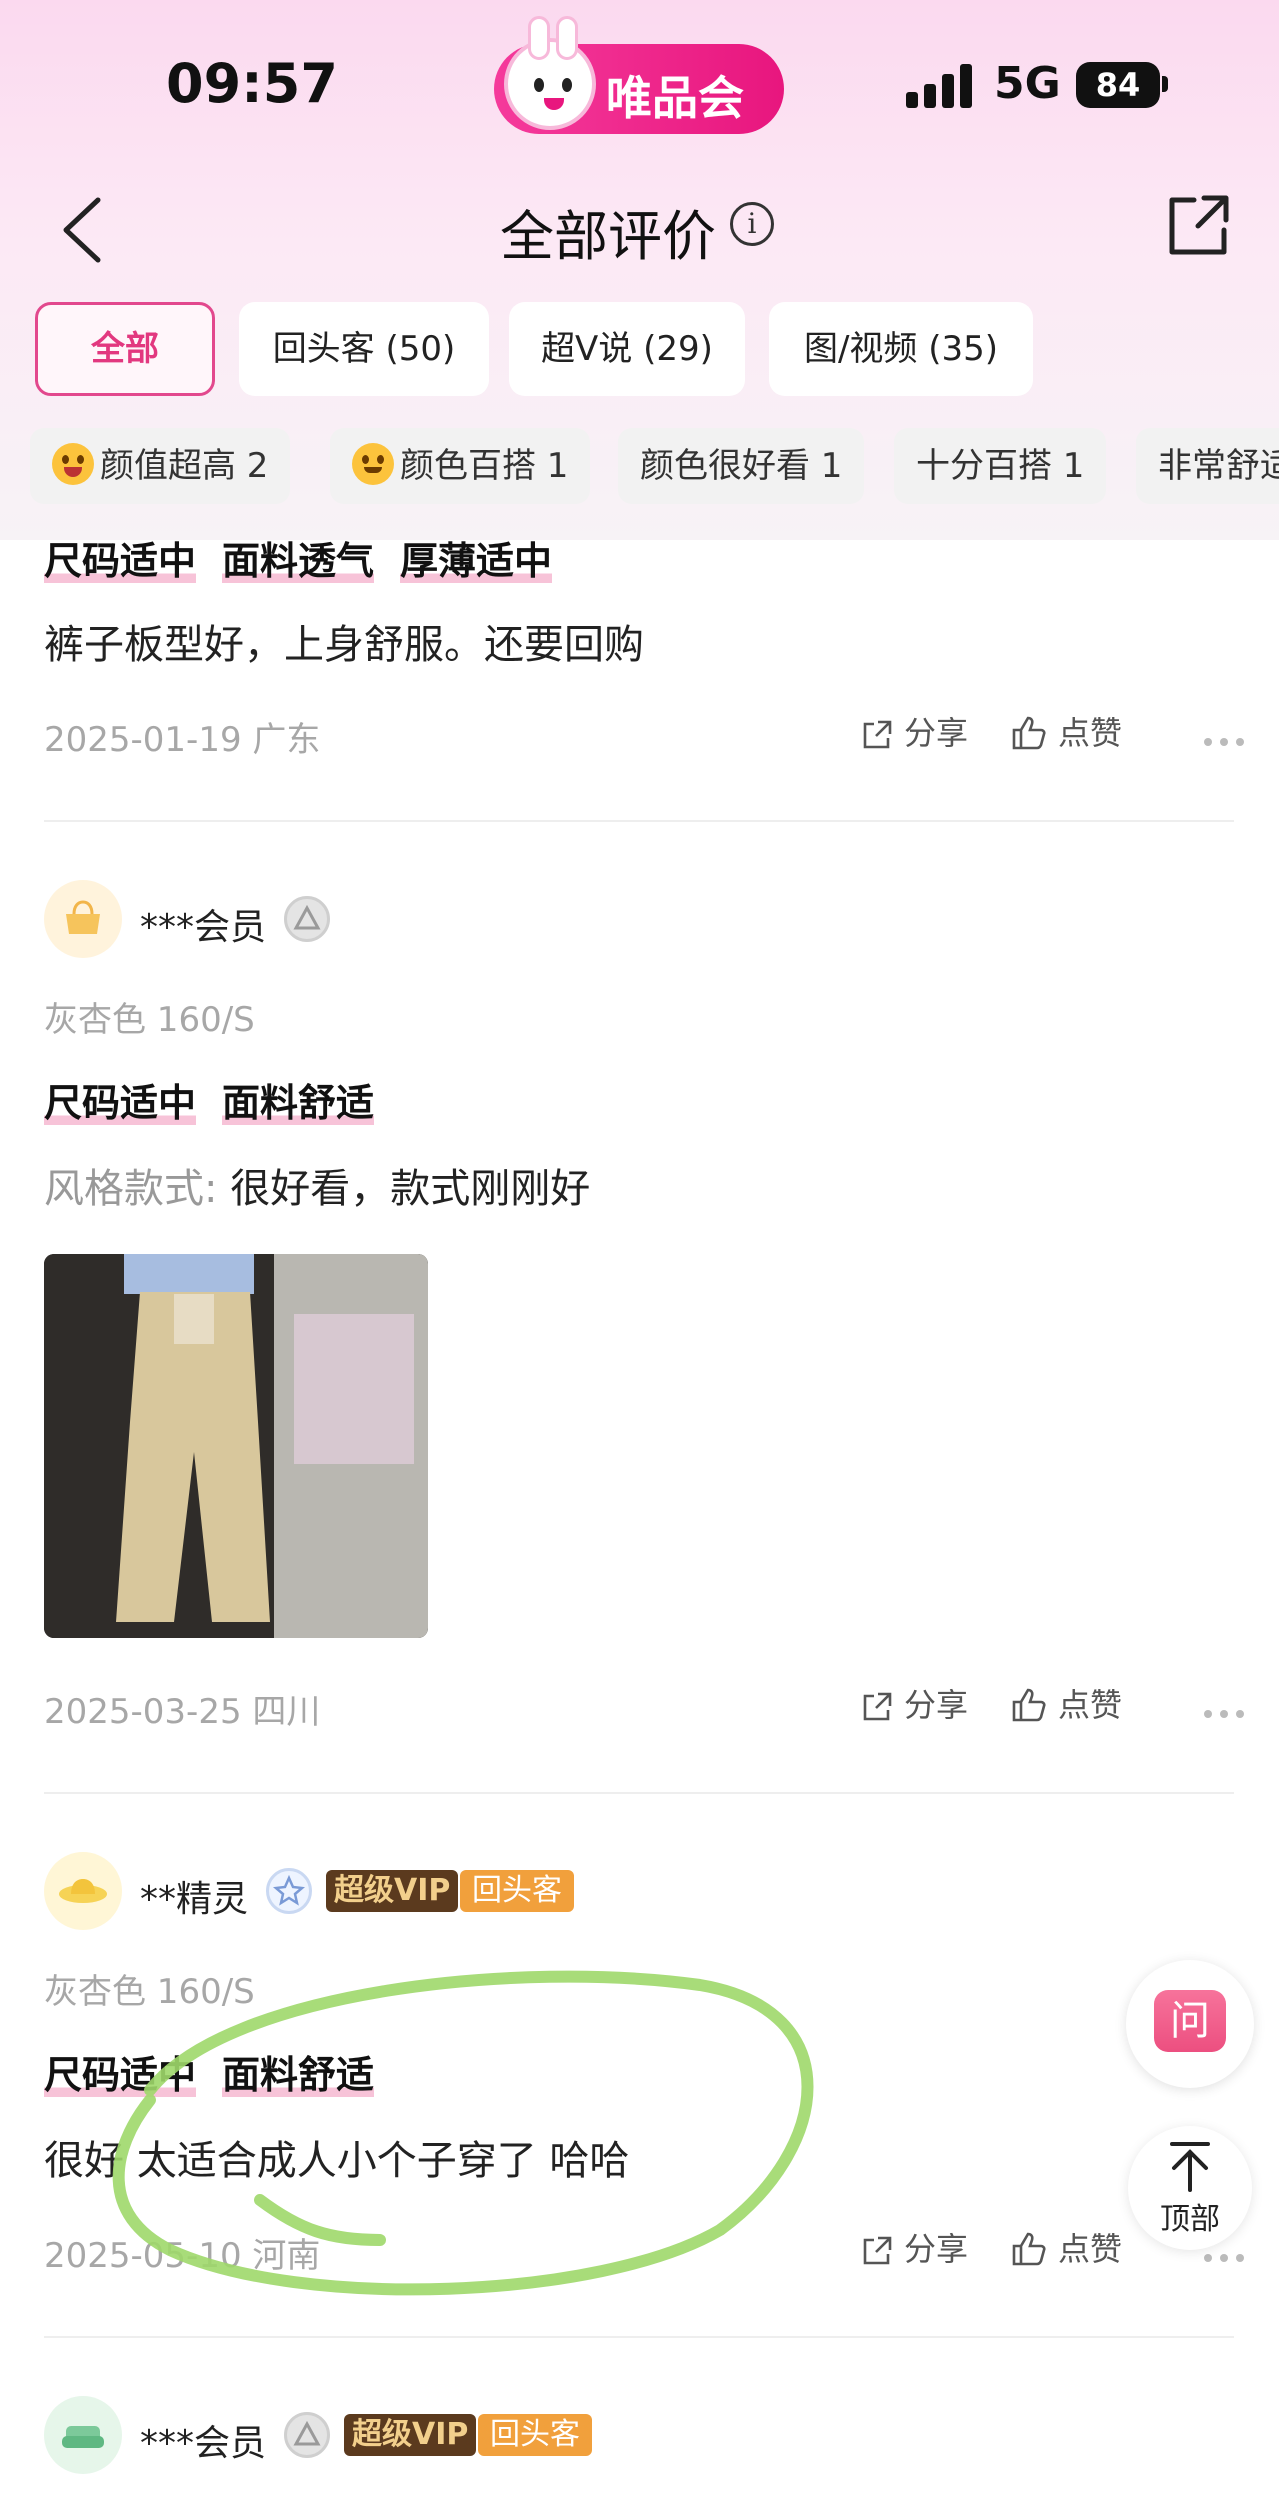 The width and height of the screenshot is (1279, 2497). What do you see at coordinates (1027, 83) in the screenshot?
I see `network-type: 5G` at bounding box center [1027, 83].